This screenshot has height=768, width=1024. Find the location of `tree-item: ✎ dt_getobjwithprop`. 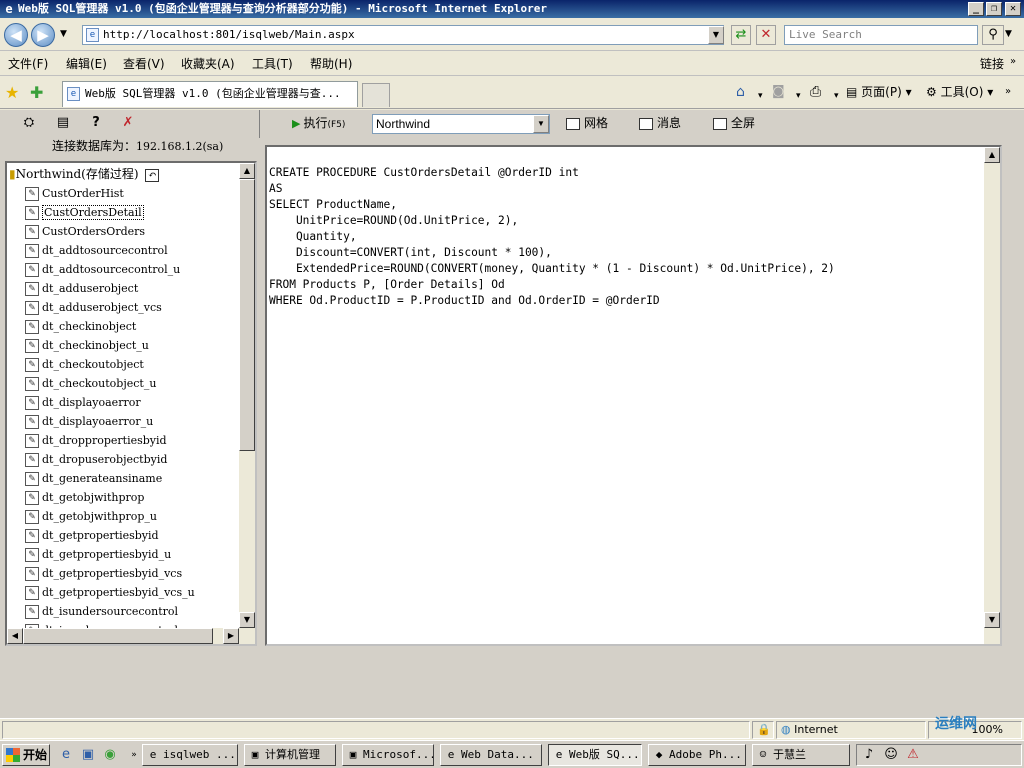

tree-item: ✎ dt_getobjwithprop is located at coordinates (84, 497).